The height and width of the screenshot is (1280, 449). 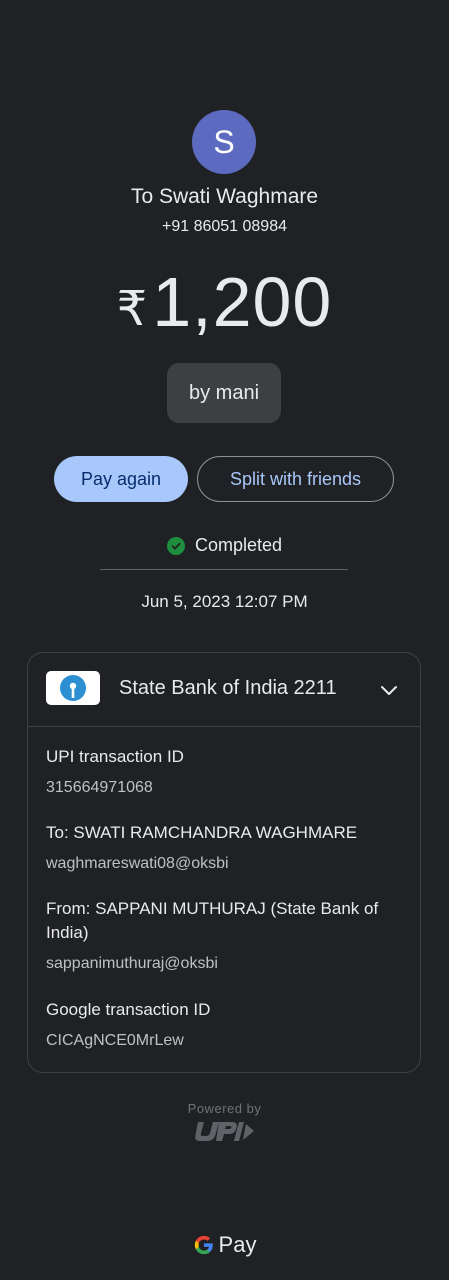 What do you see at coordinates (115, 756) in the screenshot?
I see `detail-label: UPI transaction ID` at bounding box center [115, 756].